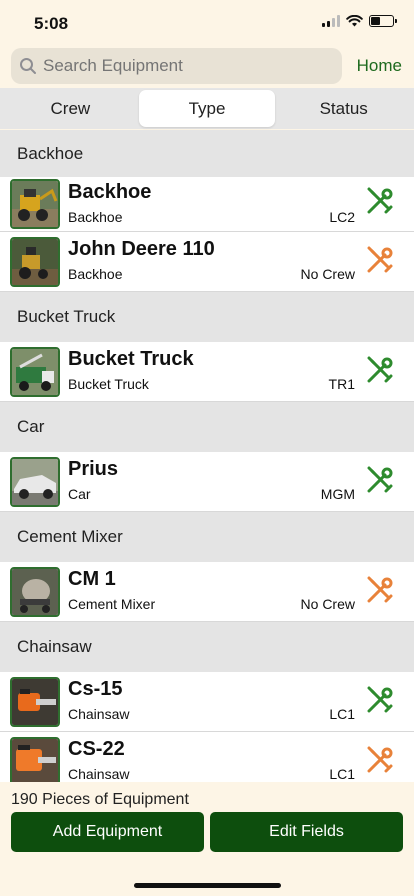  Describe the element at coordinates (131, 359) in the screenshot. I see `equipment-name: Bucket Truck` at that location.